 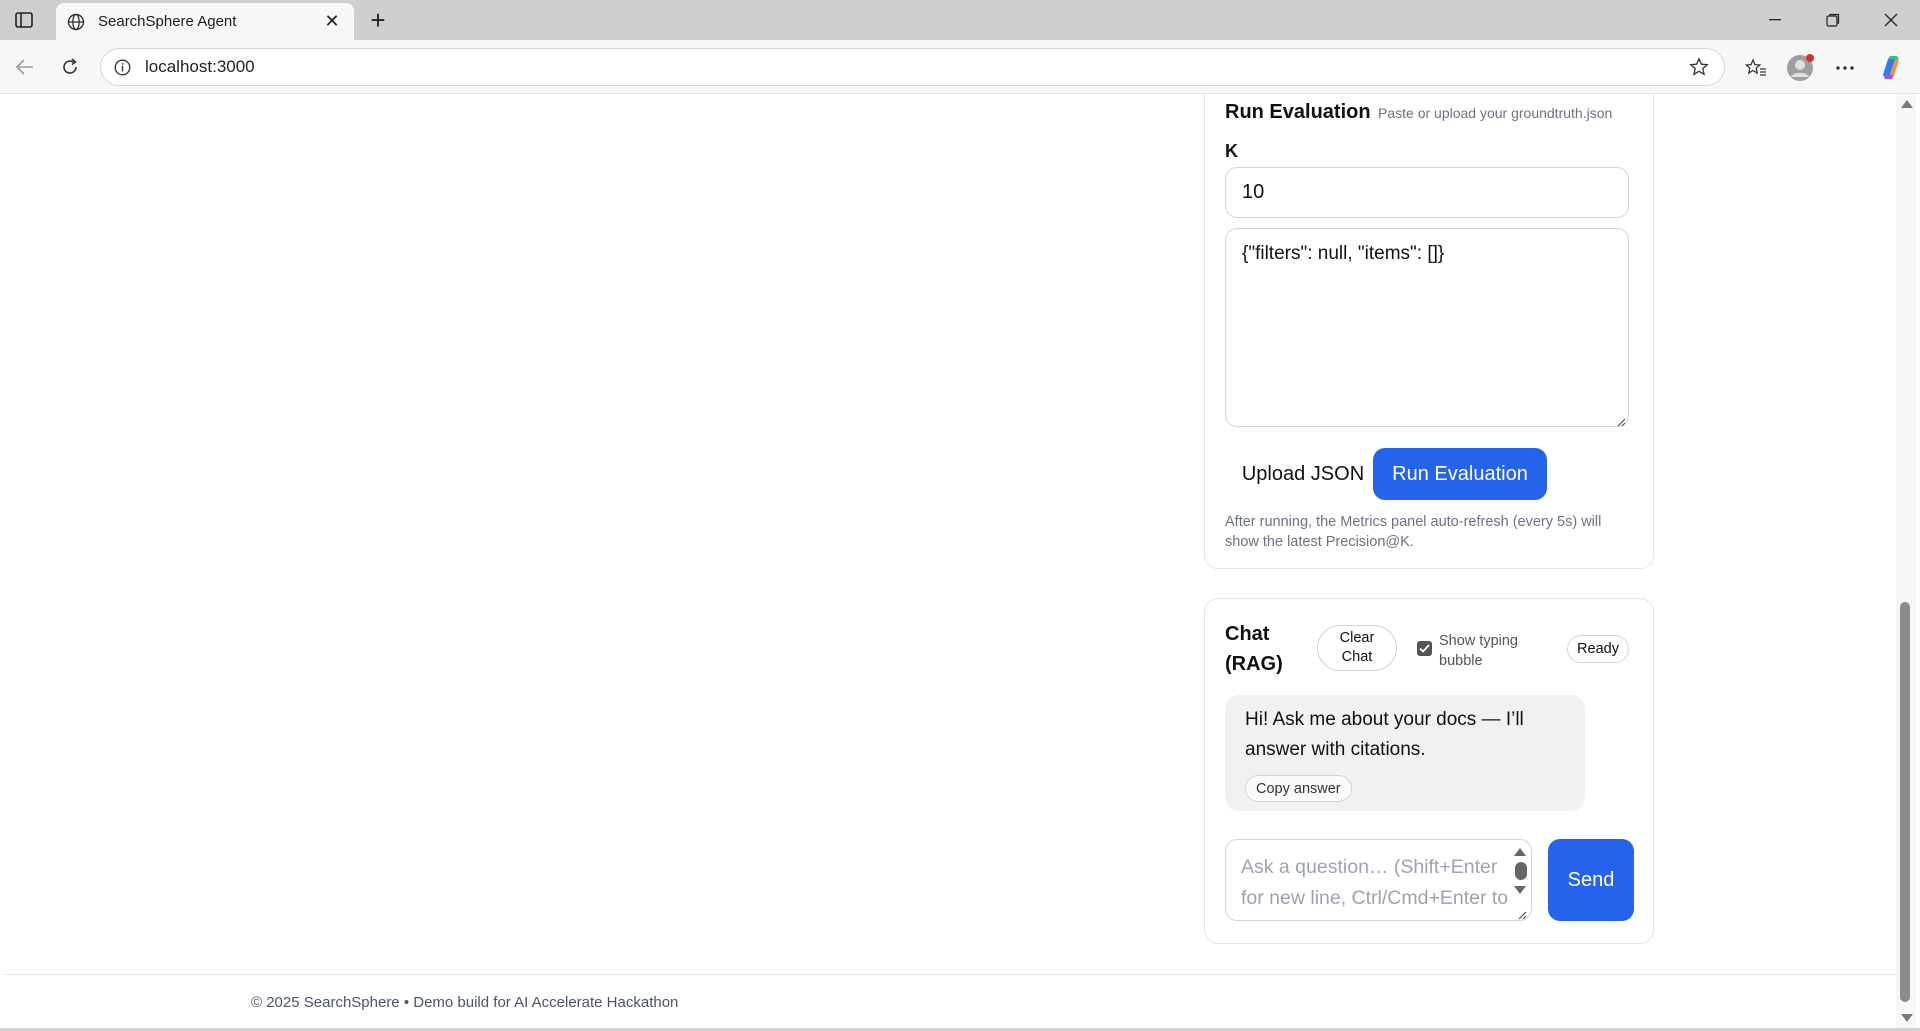 I want to click on k-input, so click(x=1427, y=192).